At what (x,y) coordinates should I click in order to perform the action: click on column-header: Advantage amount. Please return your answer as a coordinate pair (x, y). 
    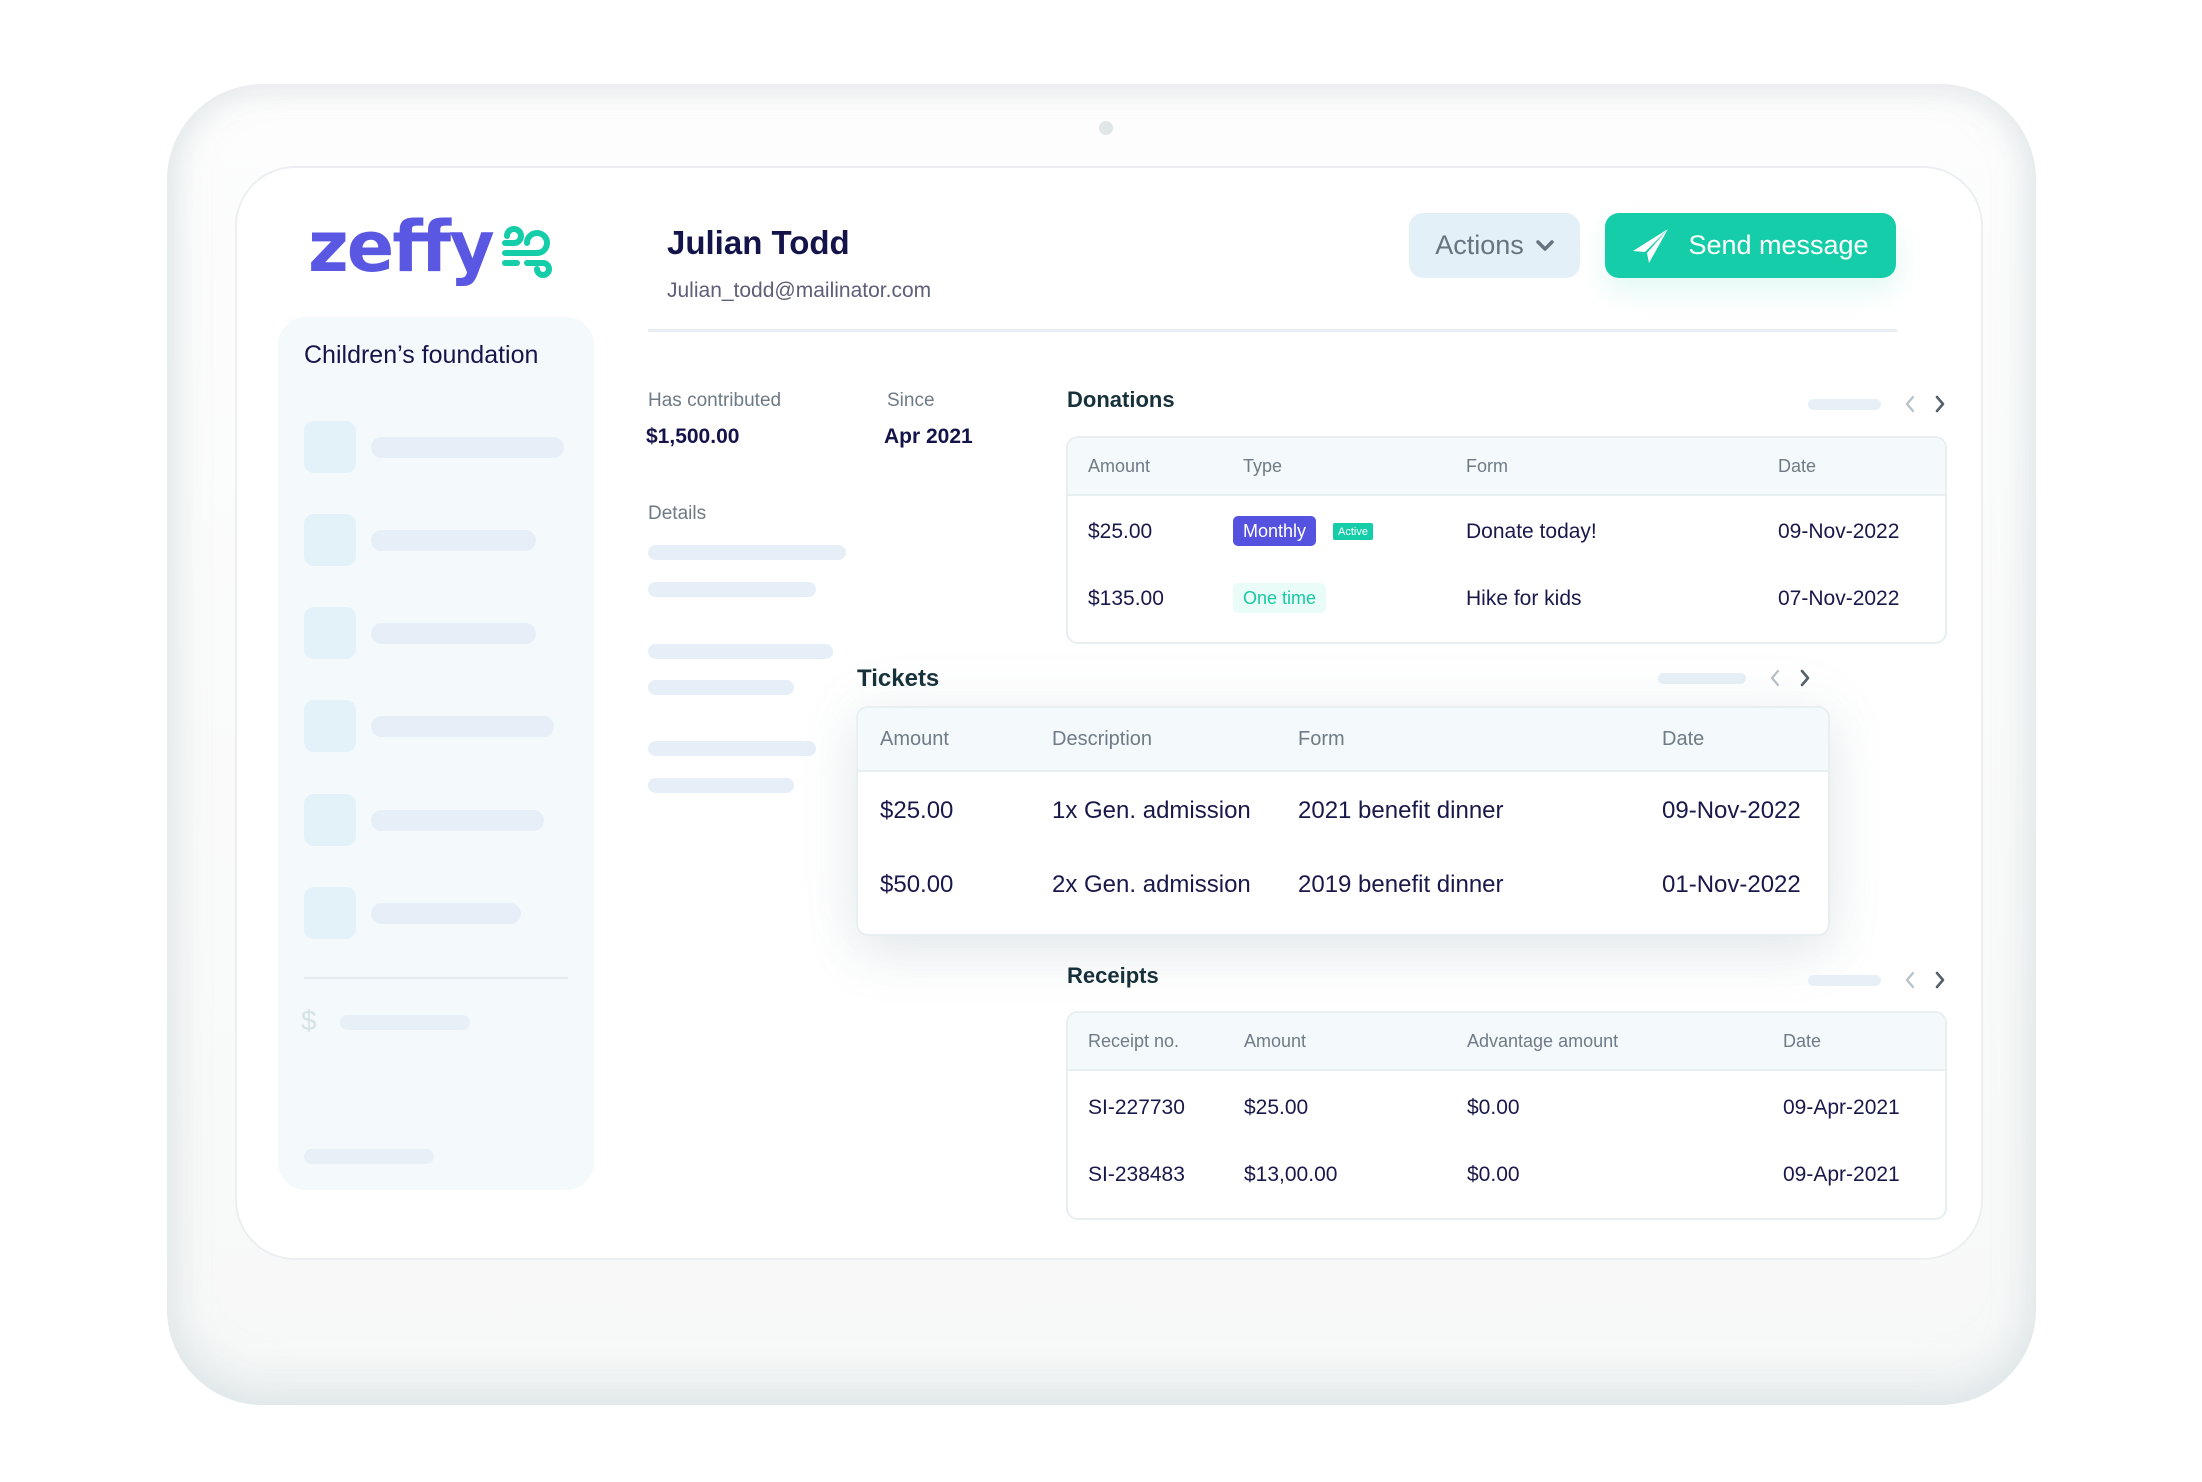
    Looking at the image, I should click on (1542, 1041).